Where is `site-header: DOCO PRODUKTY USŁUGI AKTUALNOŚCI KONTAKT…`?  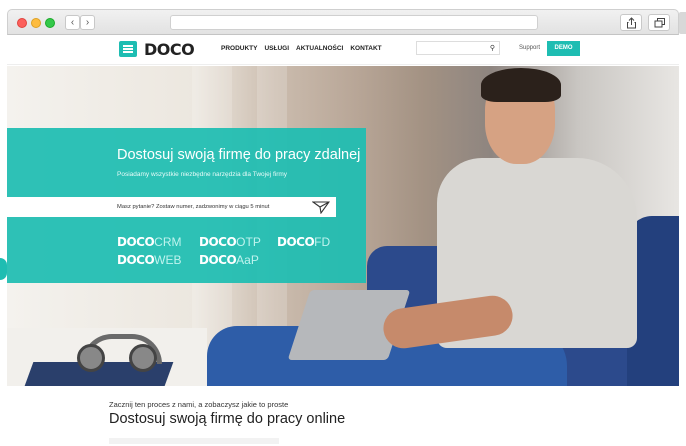 site-header: DOCO PRODUKTY USŁUGI AKTUALNOŚCI KONTAKT… is located at coordinates (343, 50).